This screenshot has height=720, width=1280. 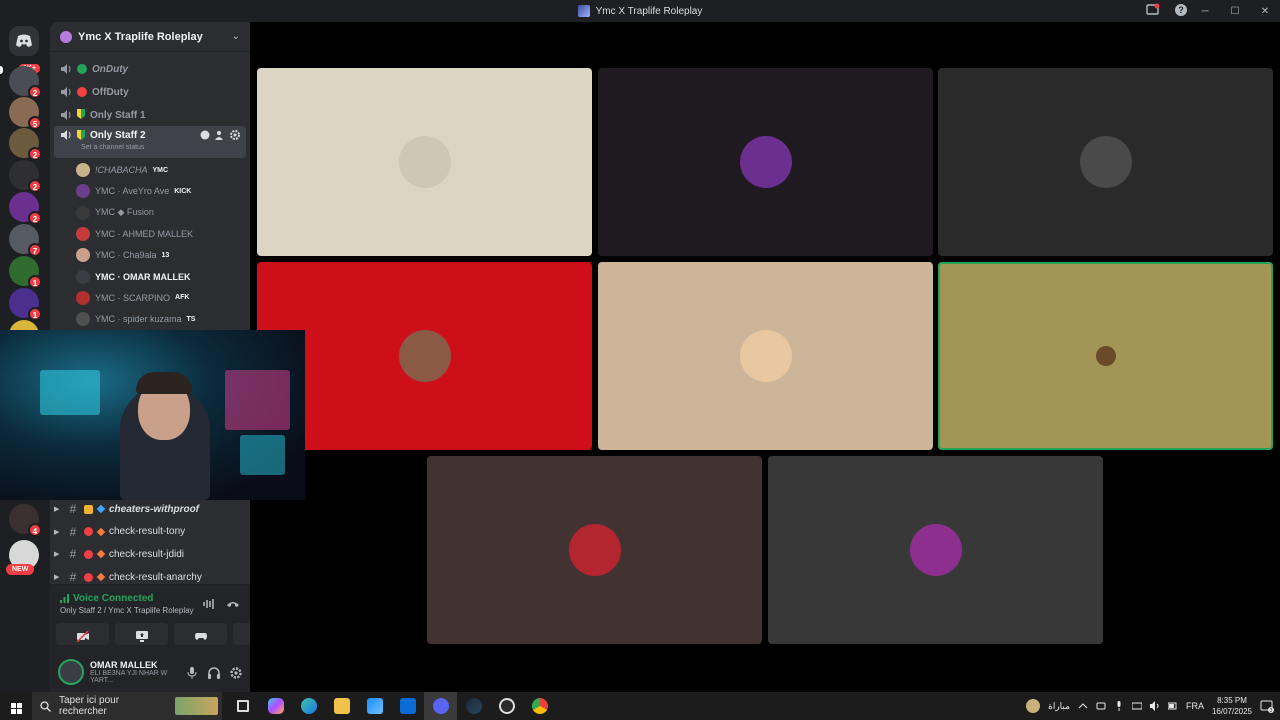 I want to click on server-icon-6: 7, so click(x=25, y=240).